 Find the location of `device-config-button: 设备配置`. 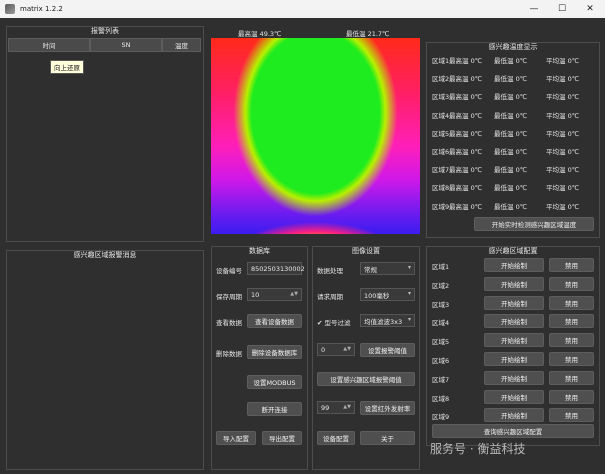

device-config-button: 设备配置 is located at coordinates (336, 438).